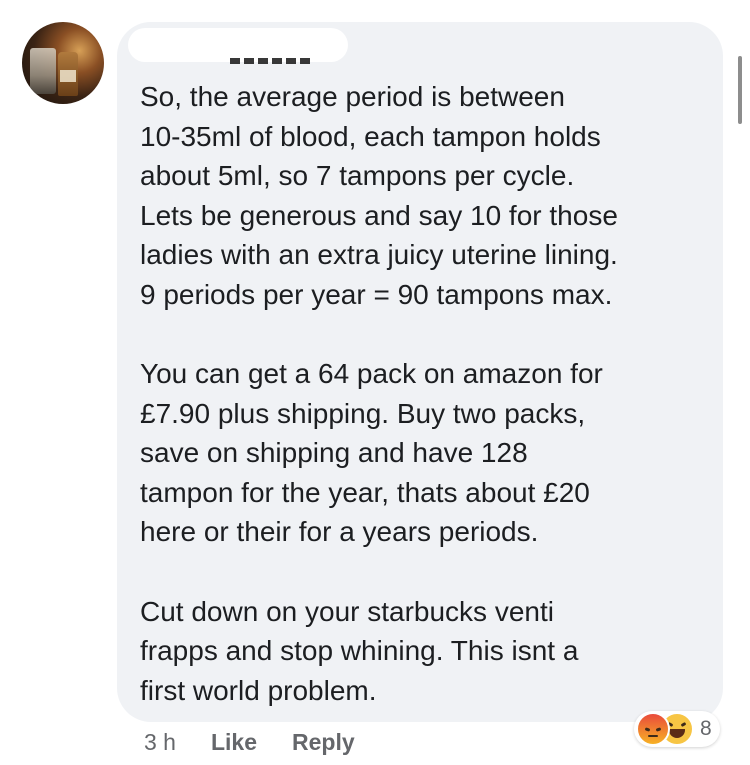 This screenshot has width=750, height=765. I want to click on avatar-glass-shape, so click(43, 71).